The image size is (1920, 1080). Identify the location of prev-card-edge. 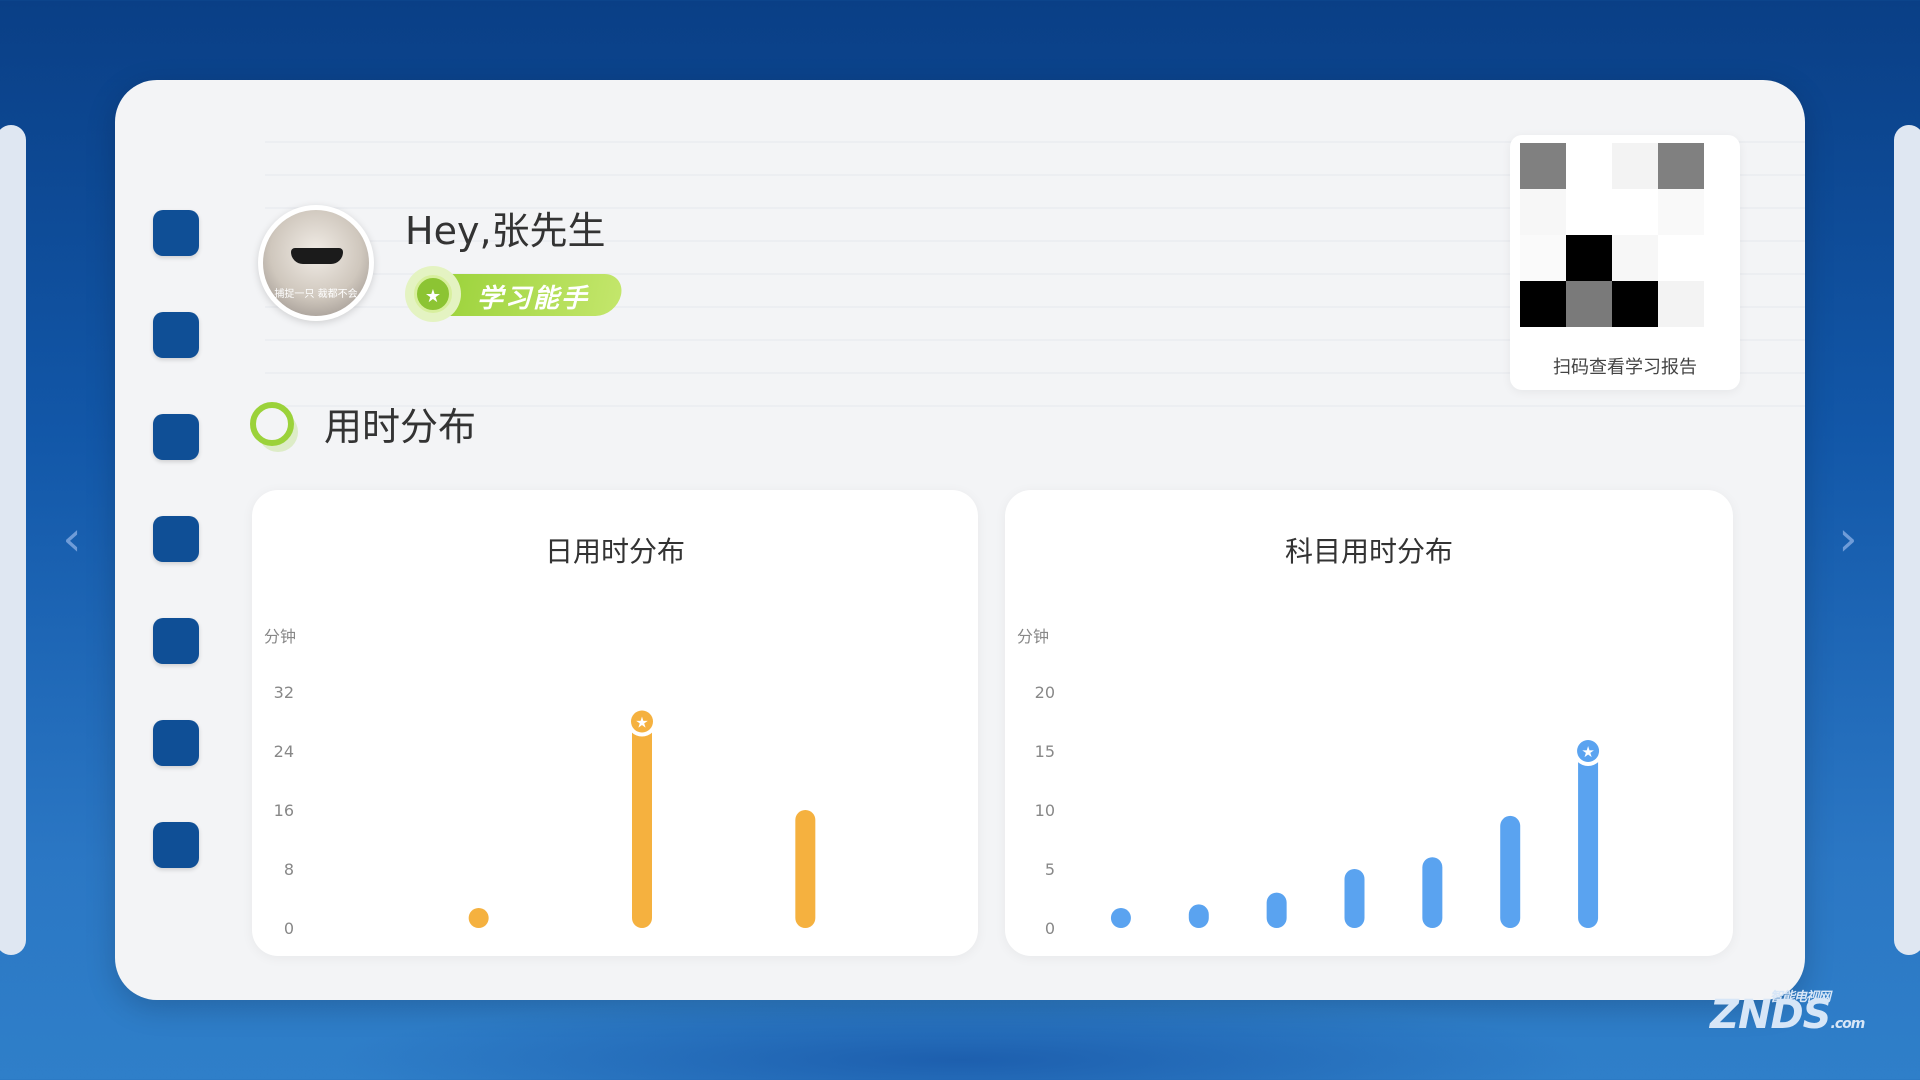
(13, 540).